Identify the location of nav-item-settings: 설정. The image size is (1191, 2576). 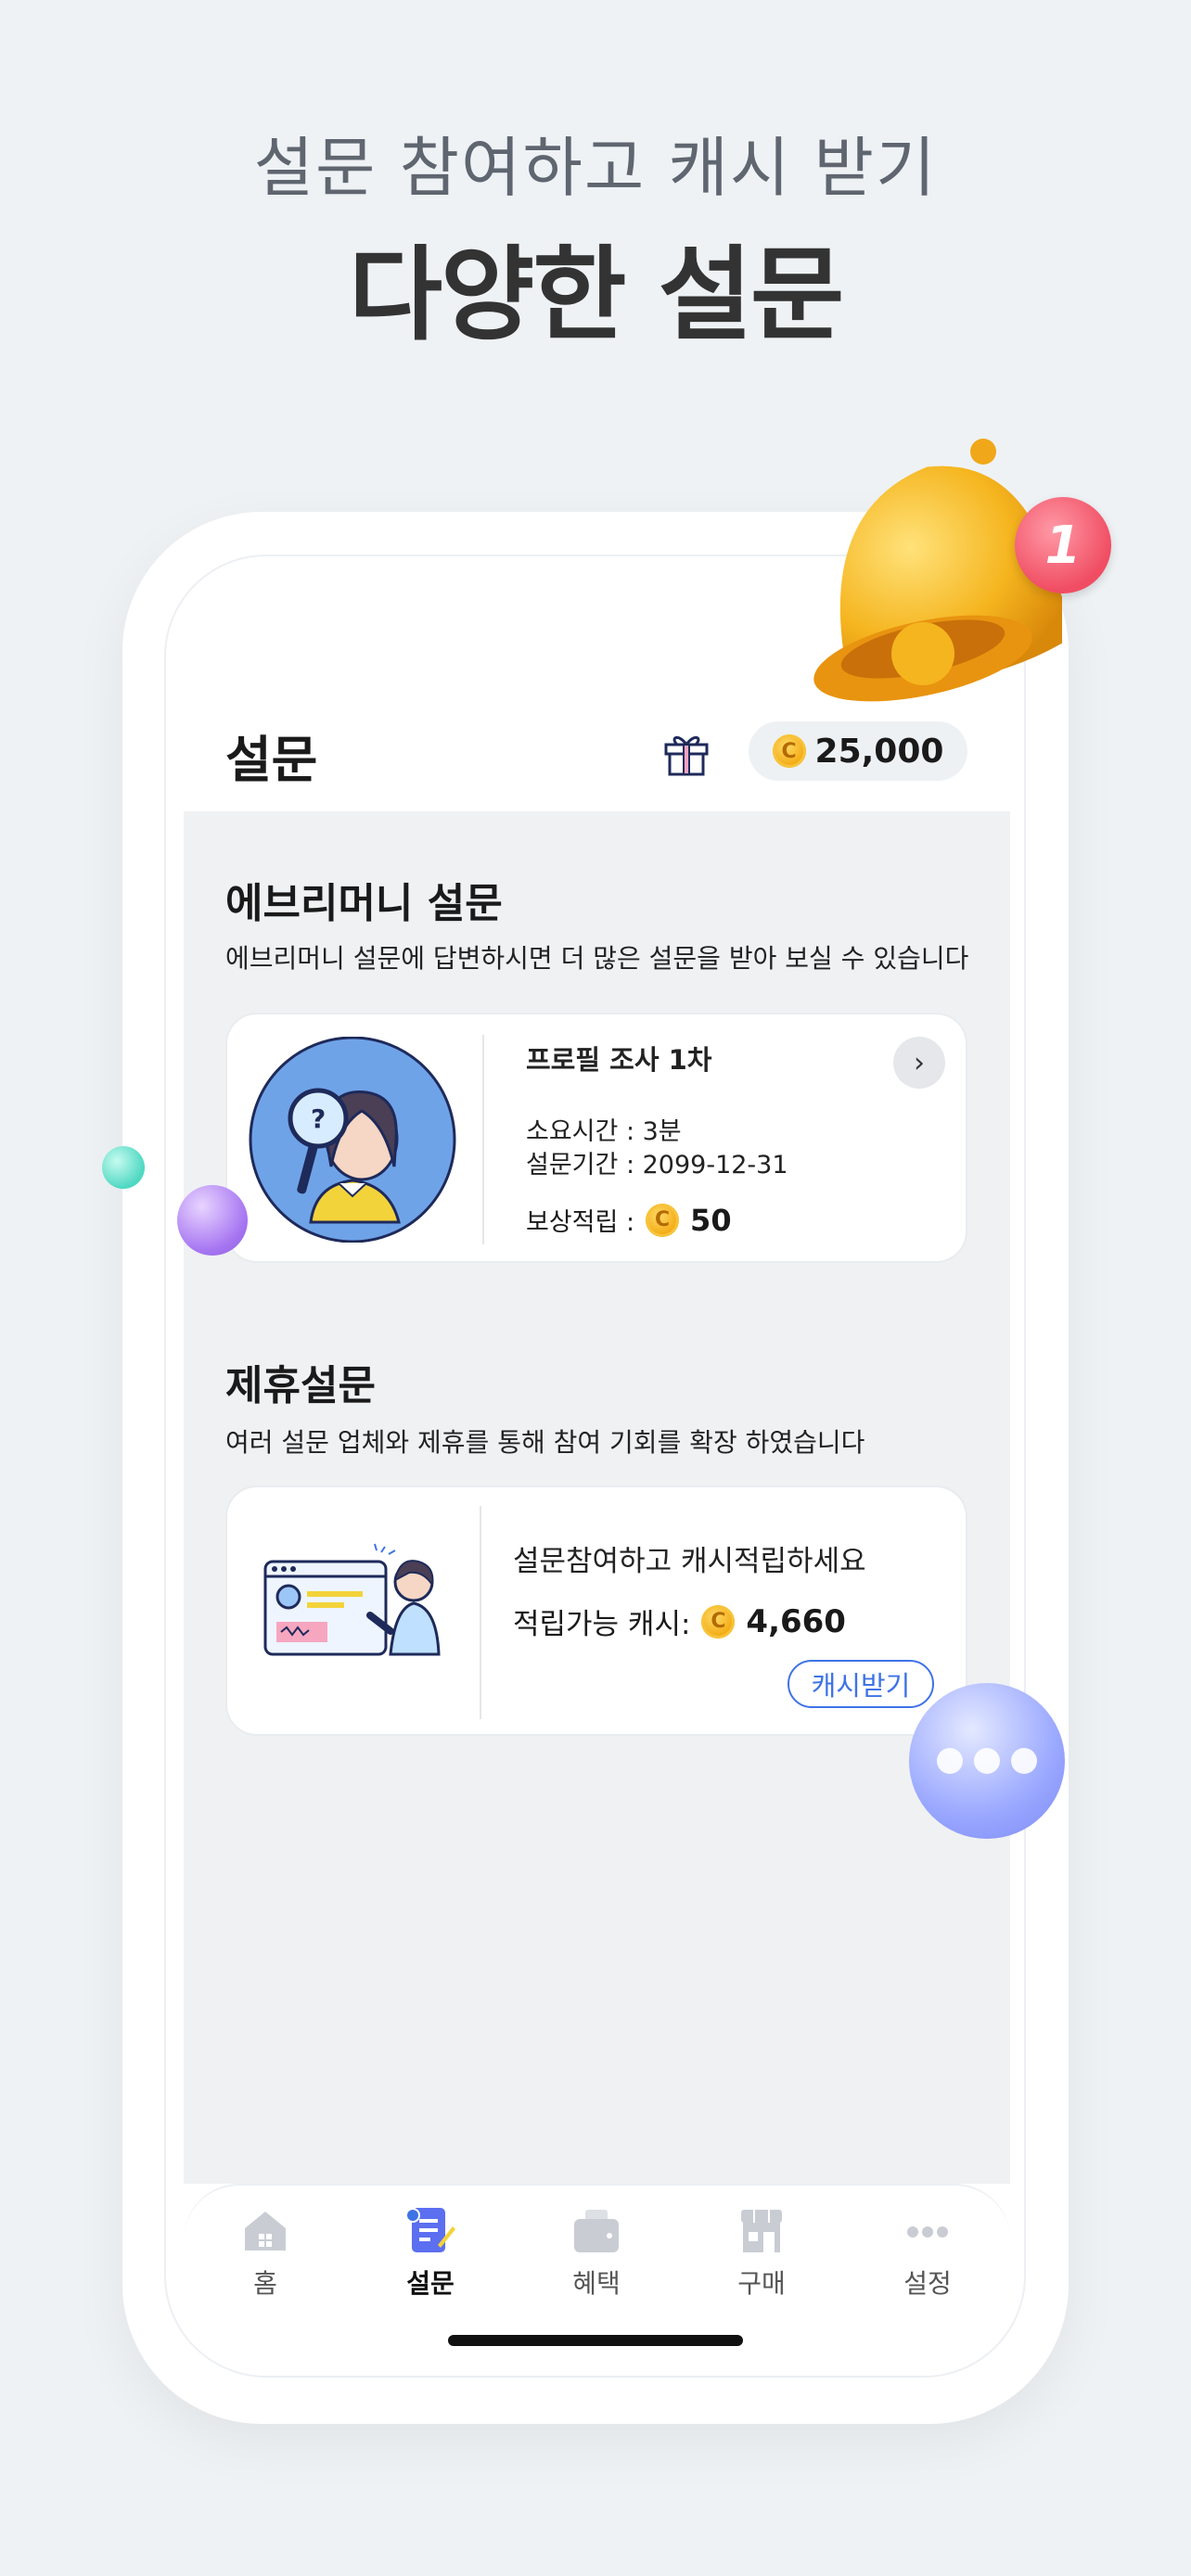
(927, 2252).